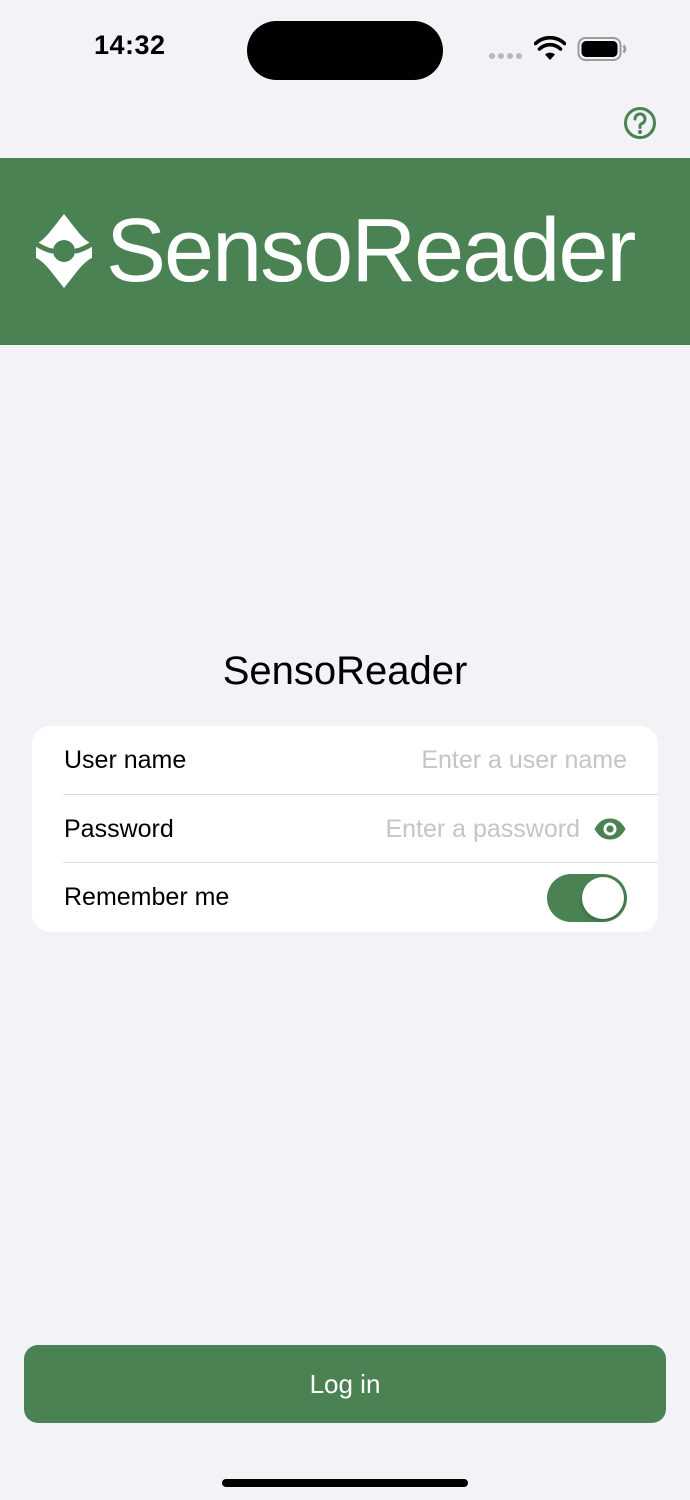 The width and height of the screenshot is (690, 1500). What do you see at coordinates (119, 829) in the screenshot?
I see `password-label: Password` at bounding box center [119, 829].